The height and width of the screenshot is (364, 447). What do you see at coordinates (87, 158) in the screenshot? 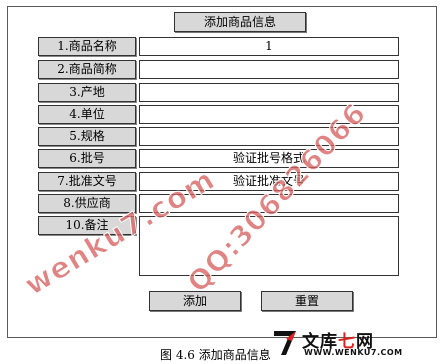
I see `batch-number-label: 6.批号` at bounding box center [87, 158].